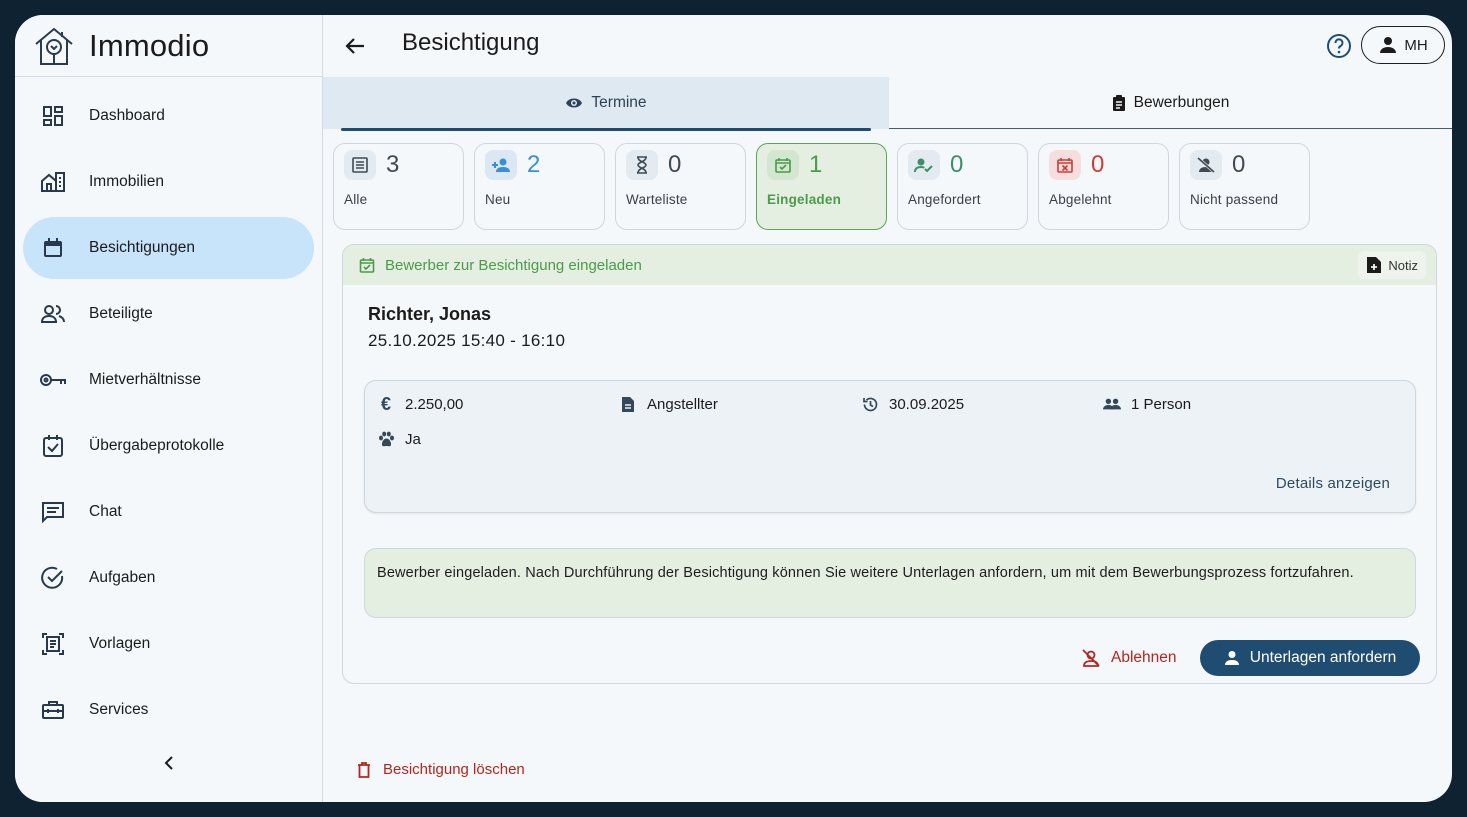  What do you see at coordinates (1416, 45) in the screenshot?
I see `user-initials: MH` at bounding box center [1416, 45].